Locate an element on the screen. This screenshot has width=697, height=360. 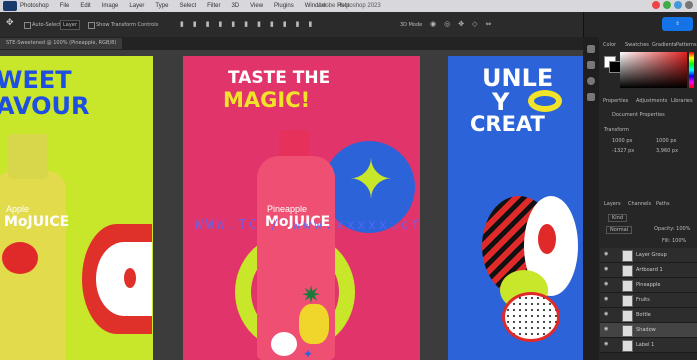
sparkle-icon: ✦ is located at coordinates (371, 179).